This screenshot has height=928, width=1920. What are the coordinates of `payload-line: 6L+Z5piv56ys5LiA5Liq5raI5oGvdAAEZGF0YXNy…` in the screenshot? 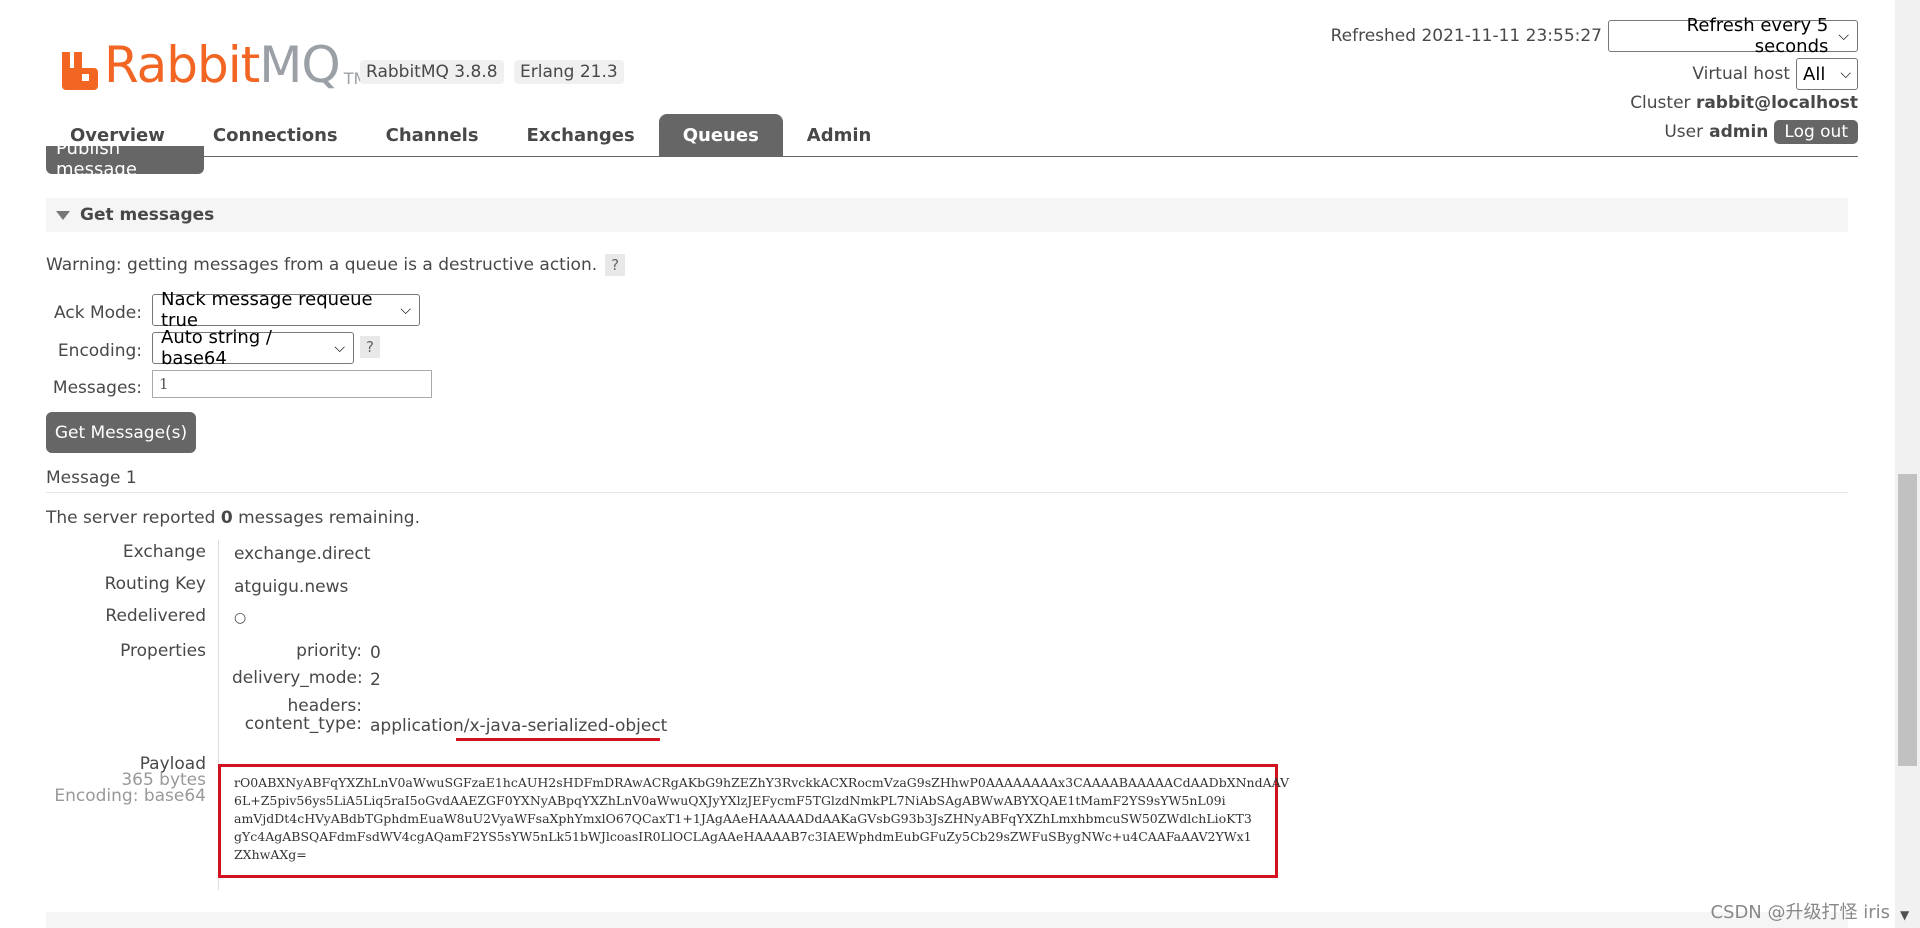 It's located at (730, 800).